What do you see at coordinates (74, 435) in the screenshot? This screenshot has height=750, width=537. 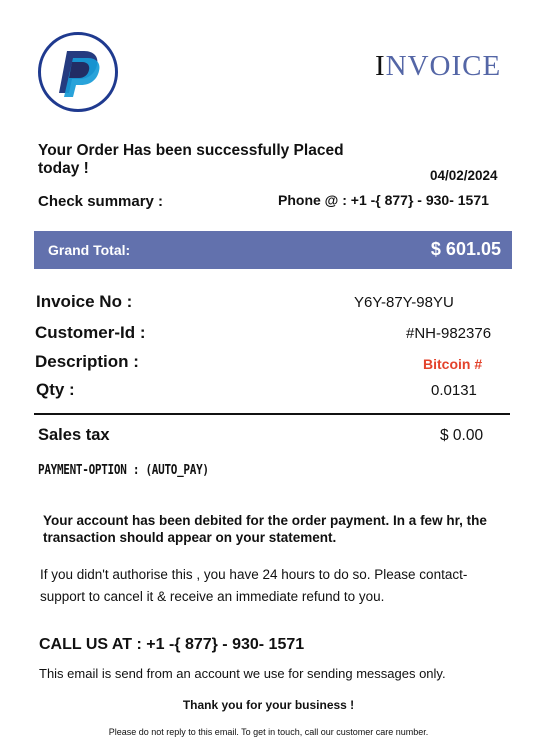 I see `sales-tax-label: Sales tax` at bounding box center [74, 435].